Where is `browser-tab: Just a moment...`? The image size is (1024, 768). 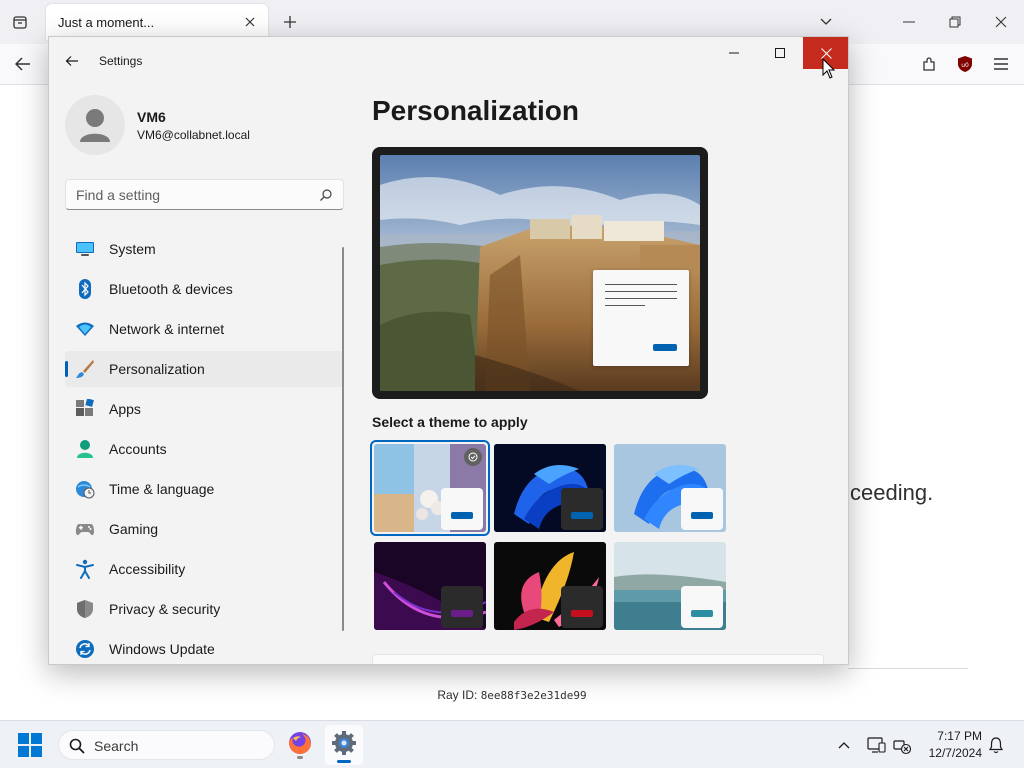
browser-tab: Just a moment... is located at coordinates (157, 22).